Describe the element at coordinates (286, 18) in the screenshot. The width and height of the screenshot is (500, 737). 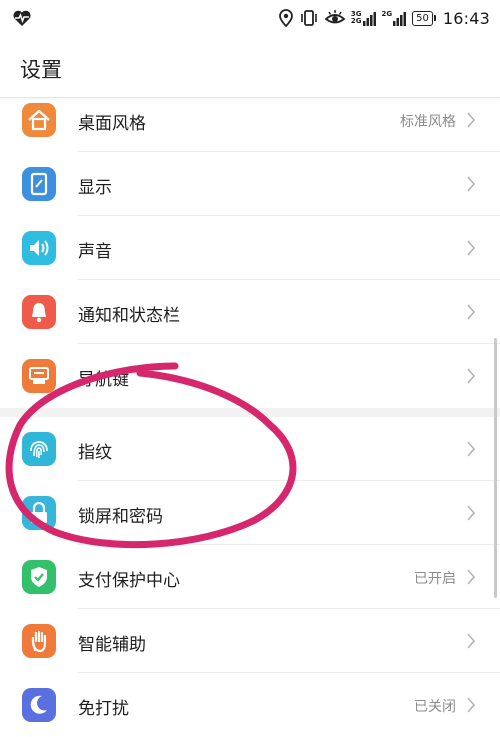
I see `location-pin-icon` at that location.